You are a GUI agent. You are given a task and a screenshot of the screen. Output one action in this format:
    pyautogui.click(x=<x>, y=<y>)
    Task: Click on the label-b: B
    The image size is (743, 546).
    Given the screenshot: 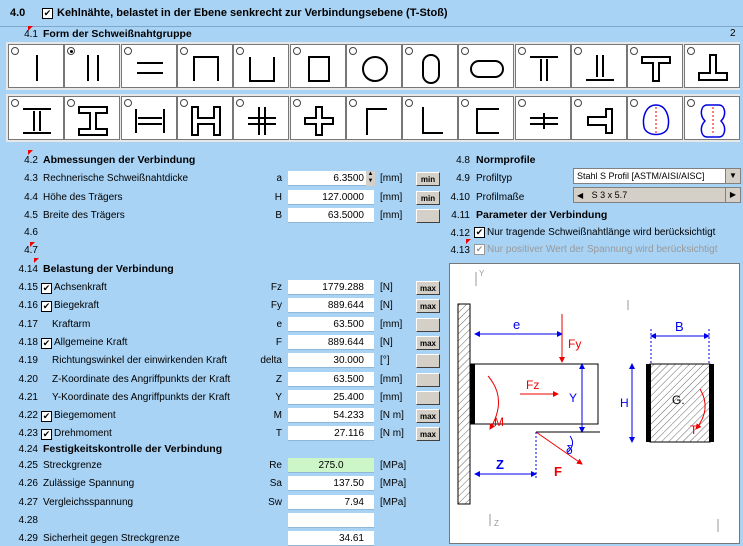 What is the action you would take?
    pyautogui.click(x=679, y=326)
    